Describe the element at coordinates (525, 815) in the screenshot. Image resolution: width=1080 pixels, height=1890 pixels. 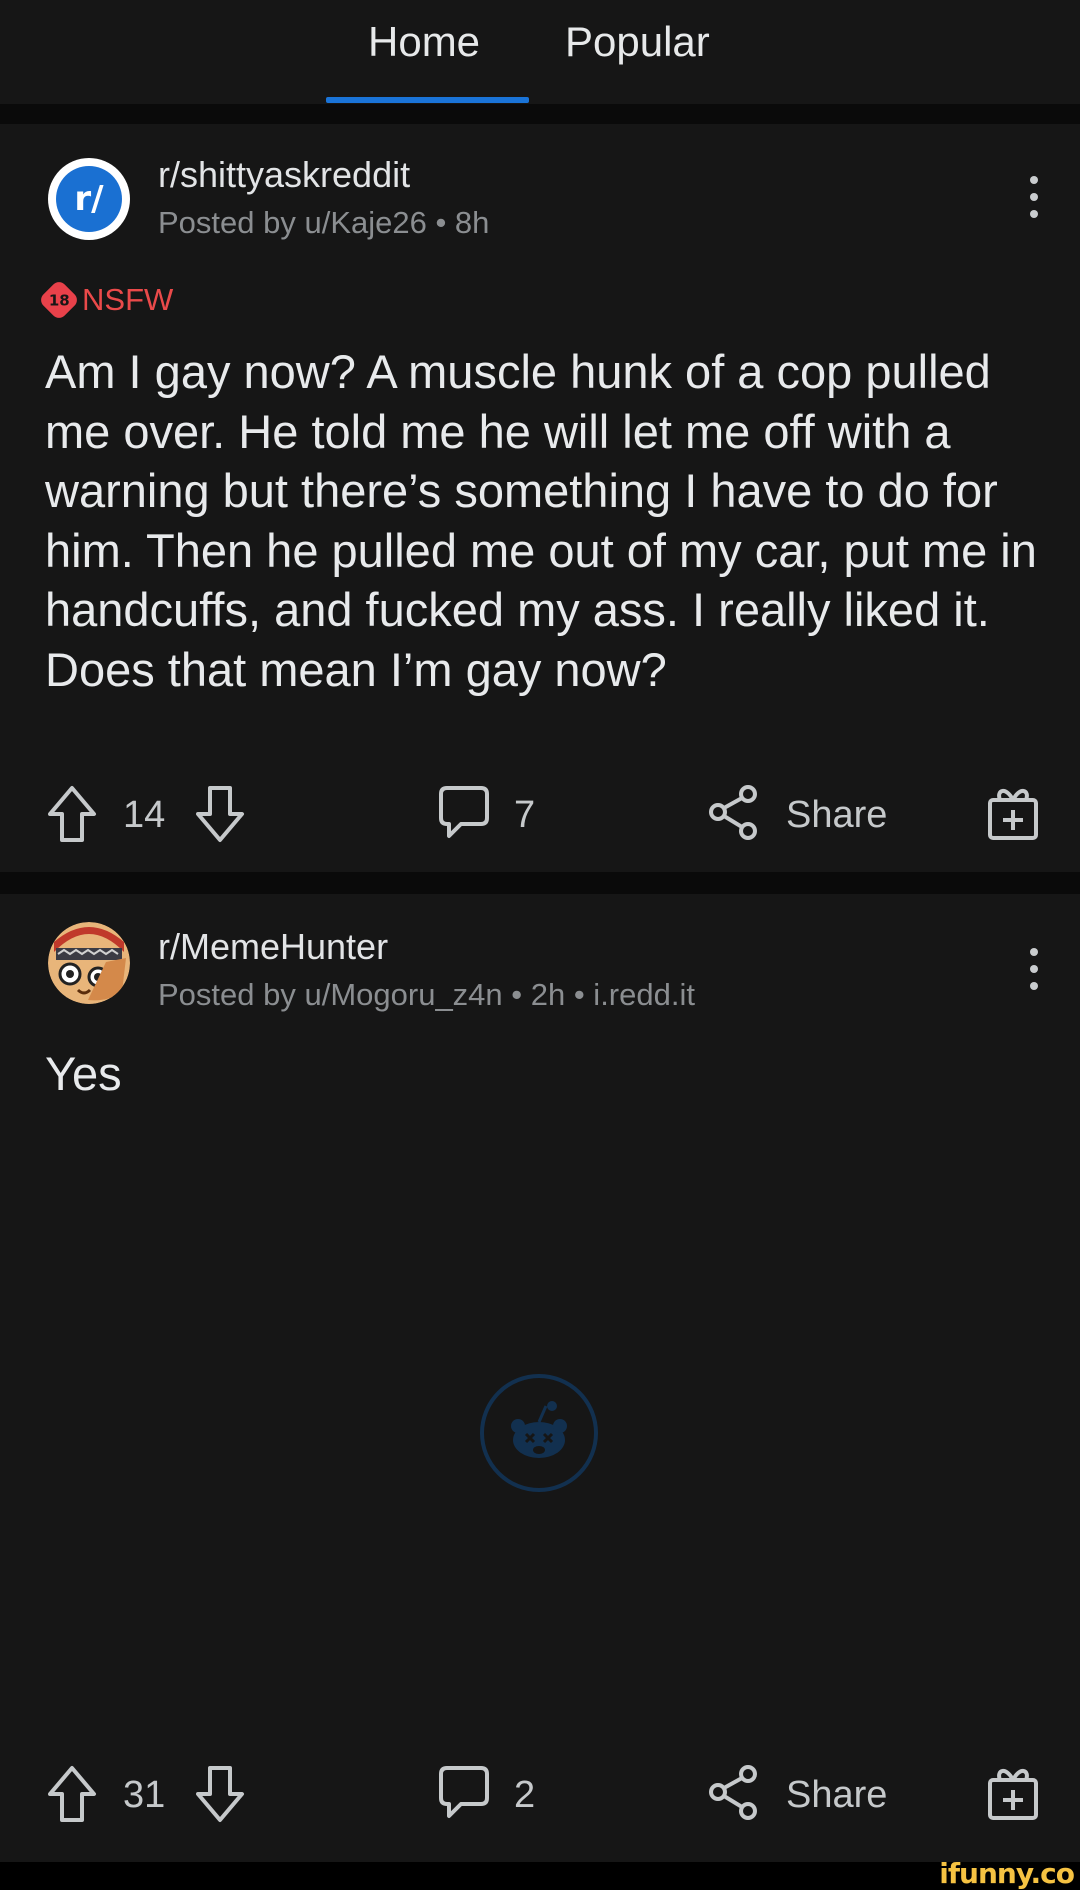
I see `comment-count: 7` at that location.